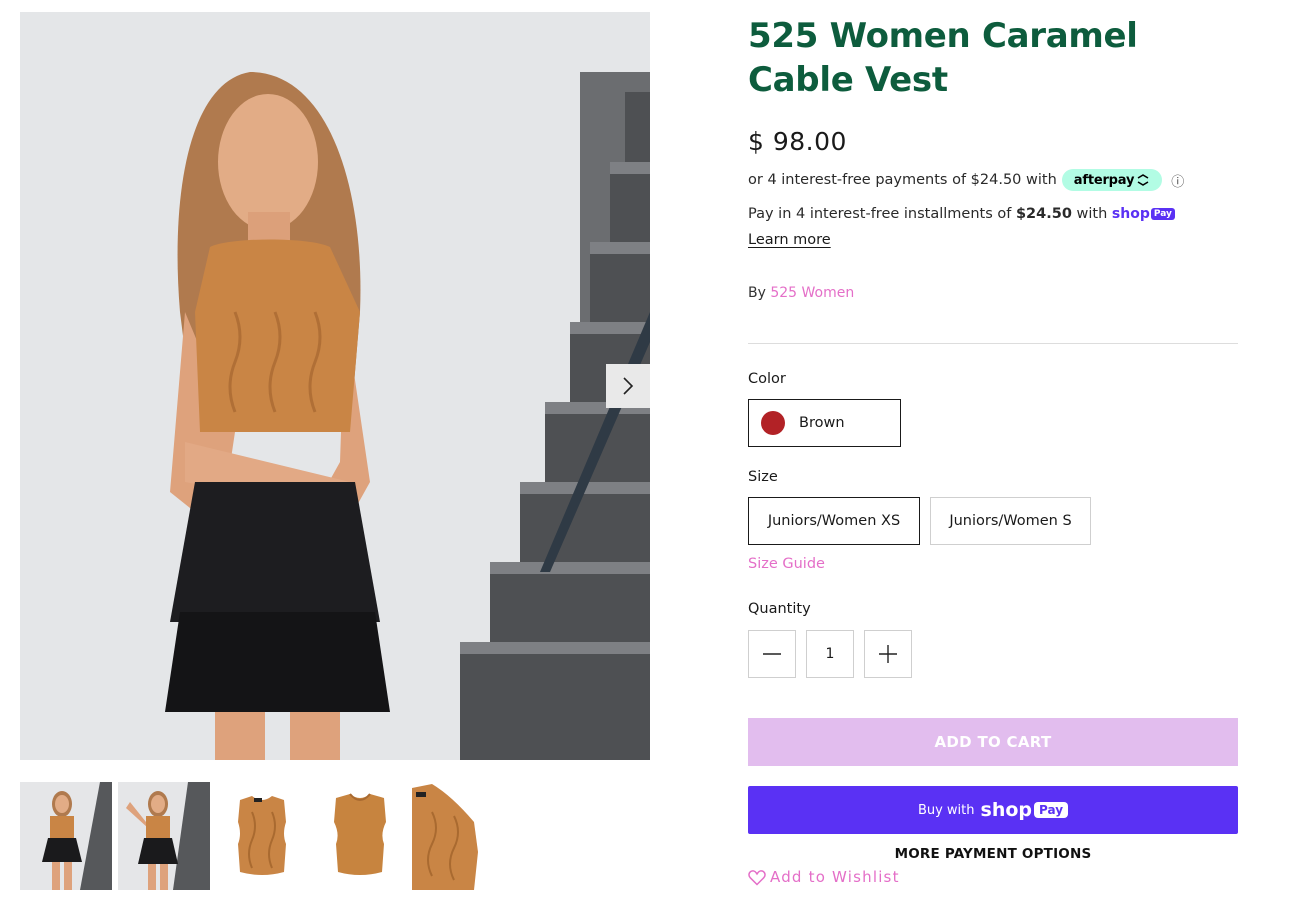 The height and width of the screenshot is (910, 1296). What do you see at coordinates (757, 293) in the screenshot?
I see `by-label: By` at bounding box center [757, 293].